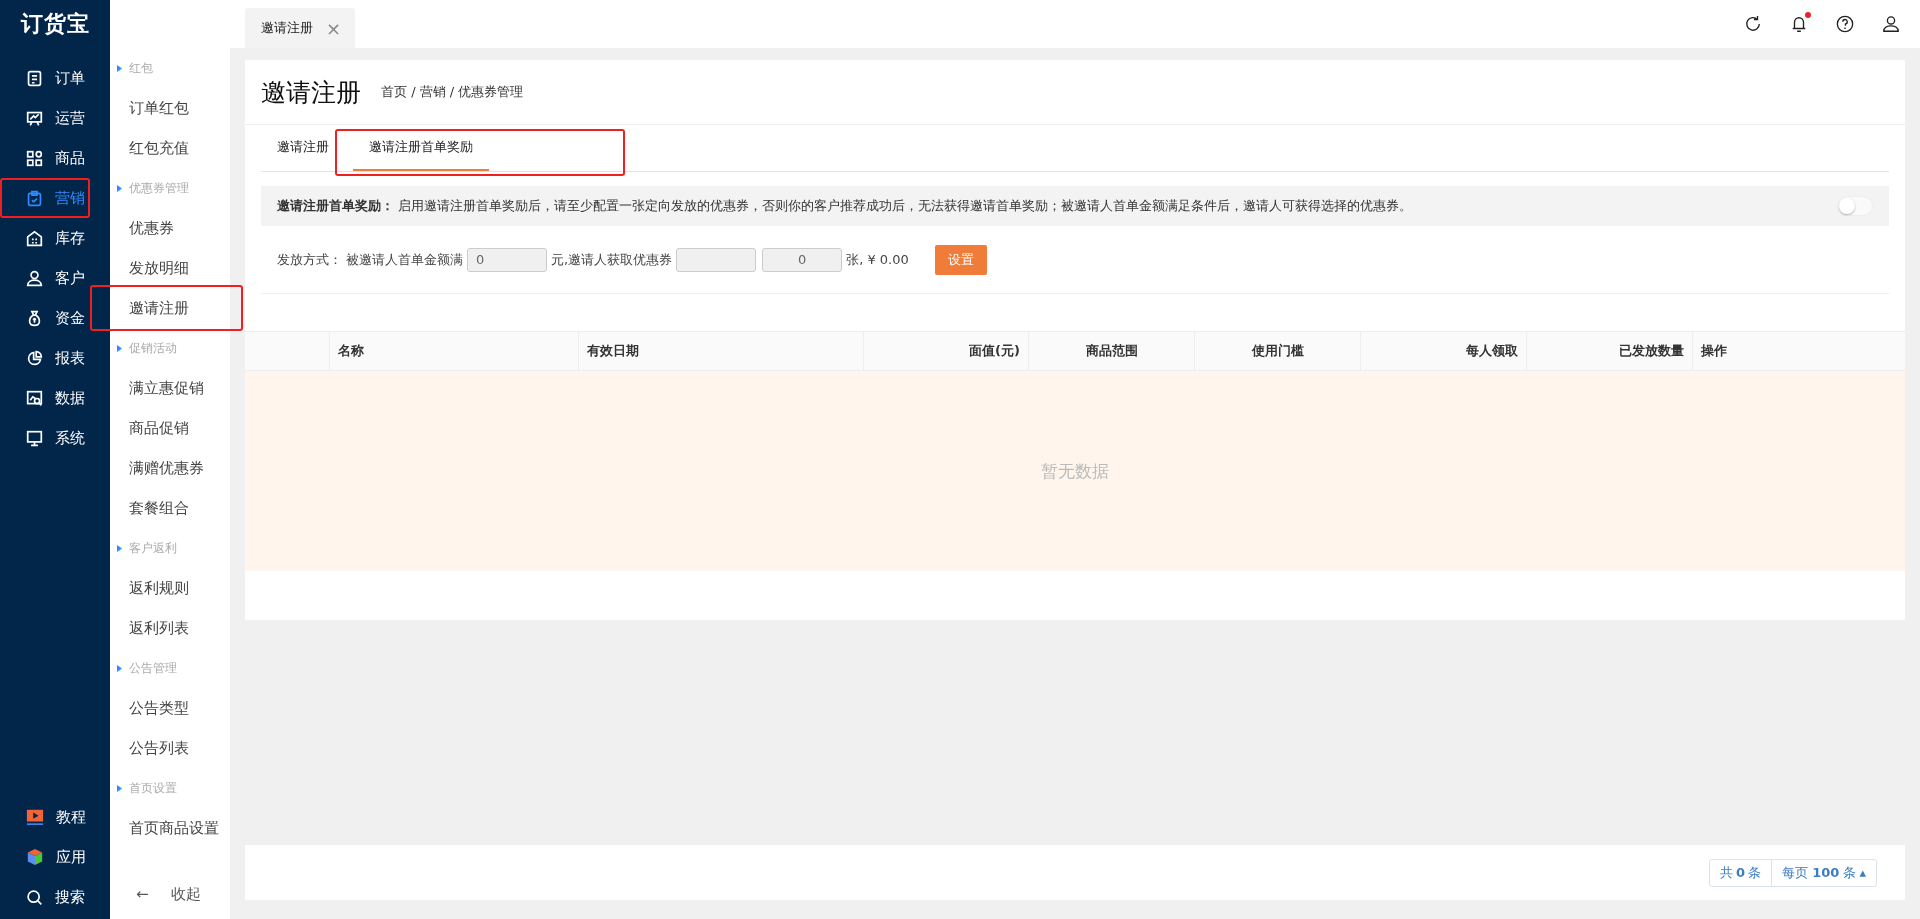 This screenshot has width=1920, height=919. What do you see at coordinates (170, 588) in the screenshot?
I see `submenu-item: 返利规则` at bounding box center [170, 588].